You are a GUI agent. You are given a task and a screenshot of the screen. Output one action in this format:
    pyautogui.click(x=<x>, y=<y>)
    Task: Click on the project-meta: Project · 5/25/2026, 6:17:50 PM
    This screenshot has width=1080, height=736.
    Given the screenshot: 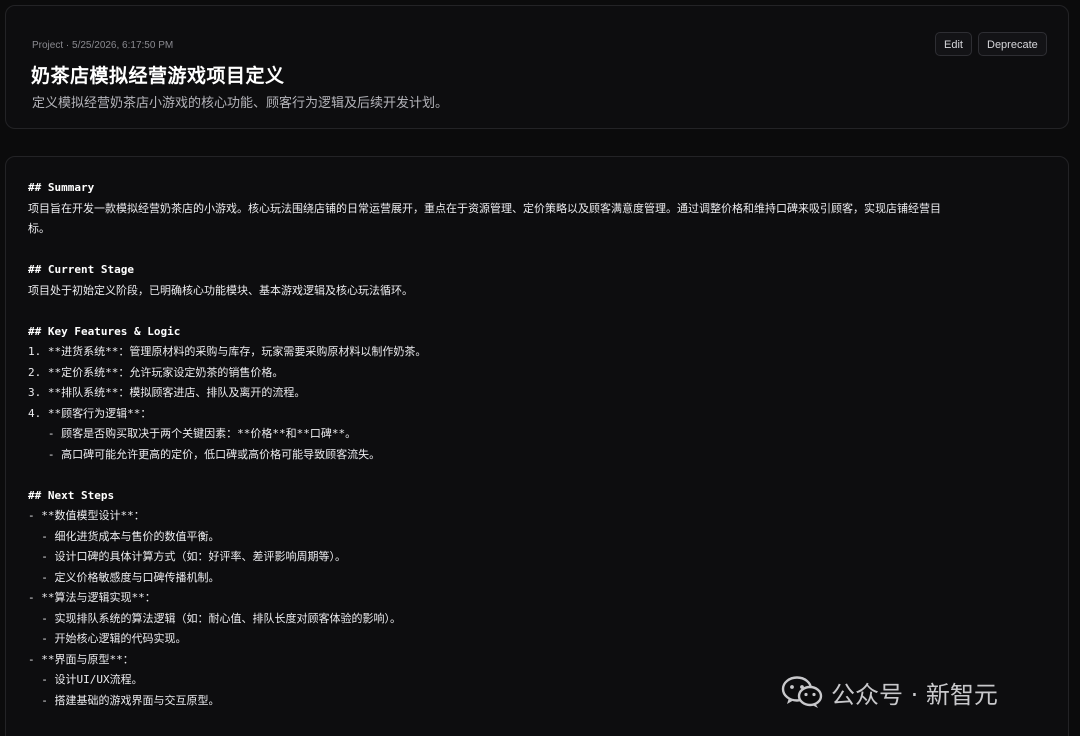 What is the action you would take?
    pyautogui.click(x=103, y=45)
    